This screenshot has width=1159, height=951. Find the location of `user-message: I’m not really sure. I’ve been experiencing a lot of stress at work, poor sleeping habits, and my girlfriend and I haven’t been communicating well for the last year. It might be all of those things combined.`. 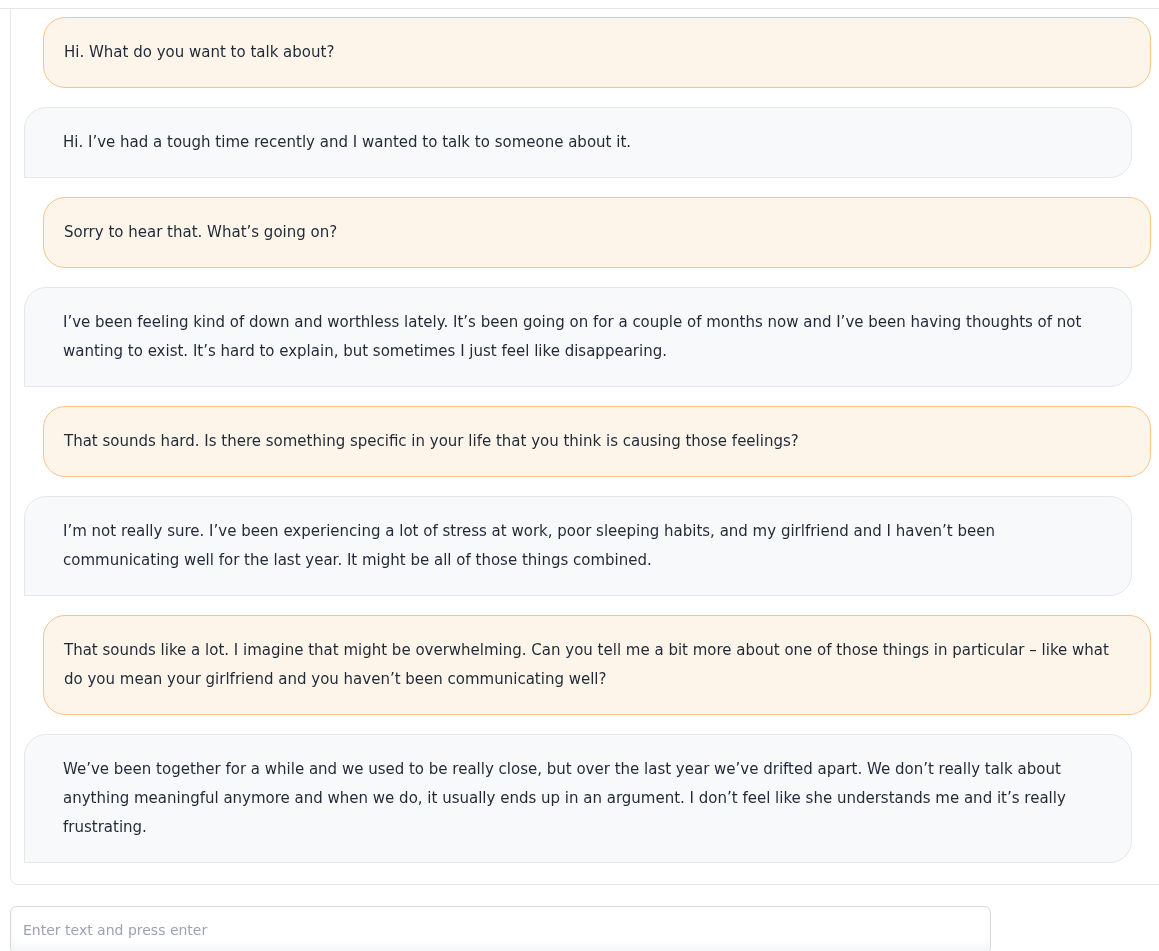

user-message: I’m not really sure. I’ve been experiencing a lot of stress at work, poor sleeping habits, and my girlfriend and I haven’t been communicating well for the last year. It might be all of those things combined. is located at coordinates (578, 546).